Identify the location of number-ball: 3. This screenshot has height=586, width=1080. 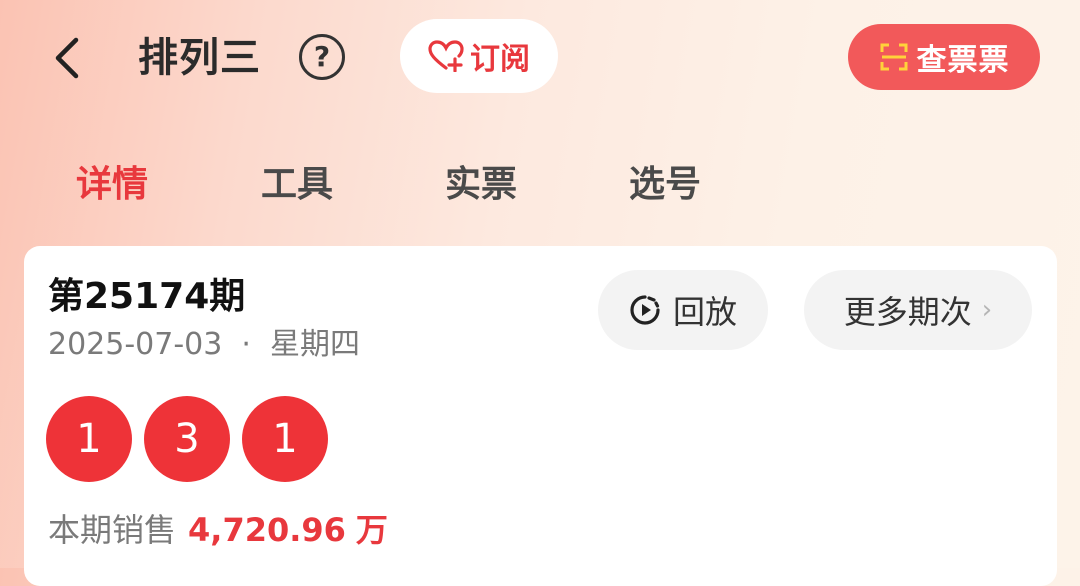
(187, 439).